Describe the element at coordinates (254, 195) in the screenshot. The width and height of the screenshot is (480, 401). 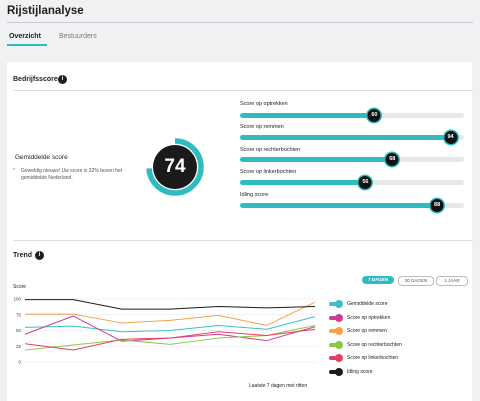
I see `score-label: Idling score` at that location.